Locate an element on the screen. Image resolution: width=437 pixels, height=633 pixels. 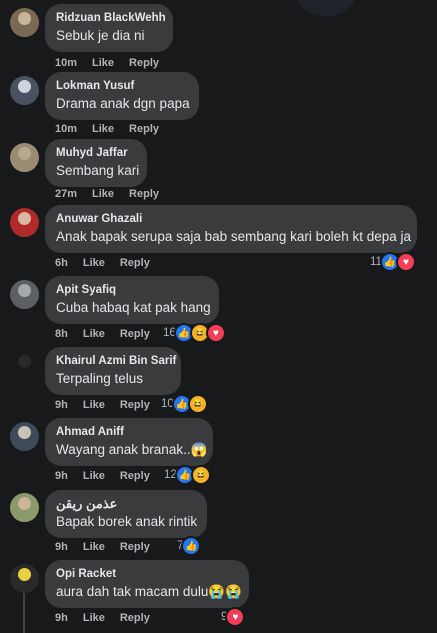
comment-bubble: Ahmad Aniff Wayang anak branak..😱 is located at coordinates (129, 442).